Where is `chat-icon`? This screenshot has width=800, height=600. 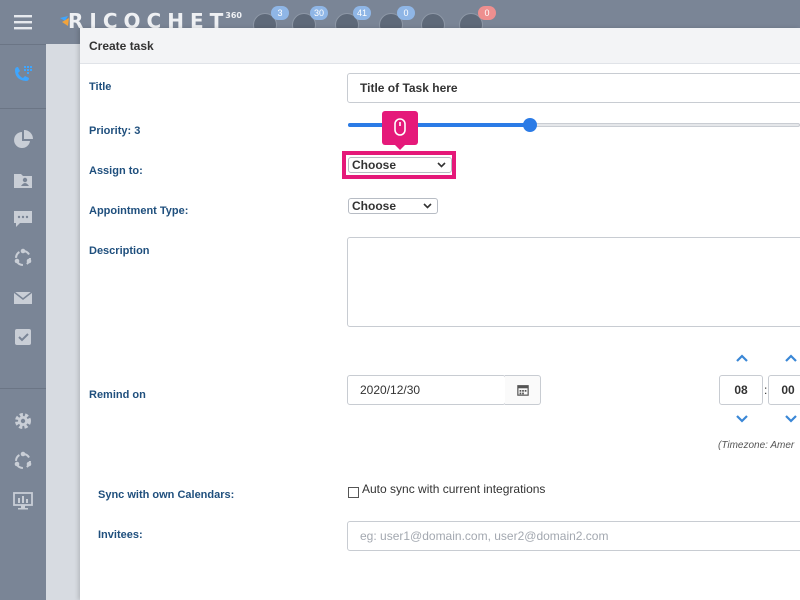 chat-icon is located at coordinates (23, 219).